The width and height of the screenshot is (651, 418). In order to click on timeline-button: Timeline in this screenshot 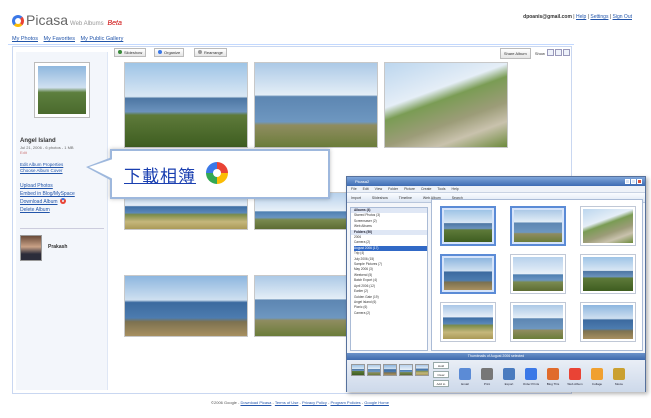, I will do `click(405, 198)`.